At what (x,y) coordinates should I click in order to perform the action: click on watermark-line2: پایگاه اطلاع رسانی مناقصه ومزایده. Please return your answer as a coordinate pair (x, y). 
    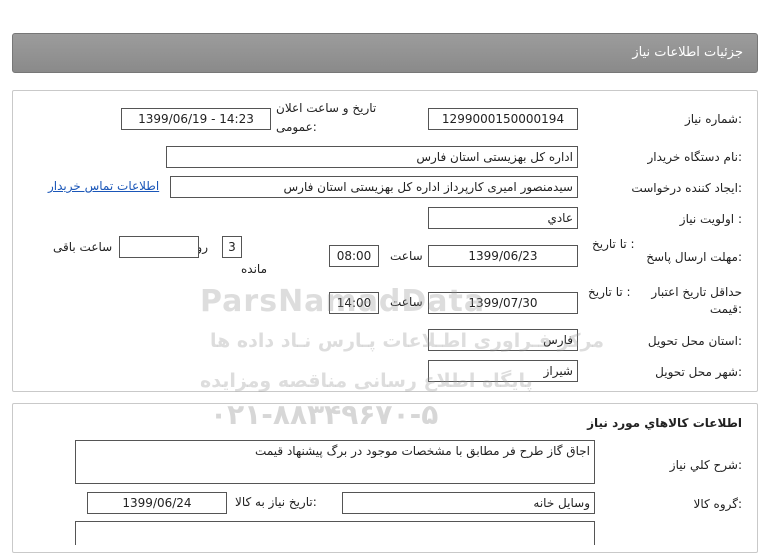
    Looking at the image, I should click on (366, 381).